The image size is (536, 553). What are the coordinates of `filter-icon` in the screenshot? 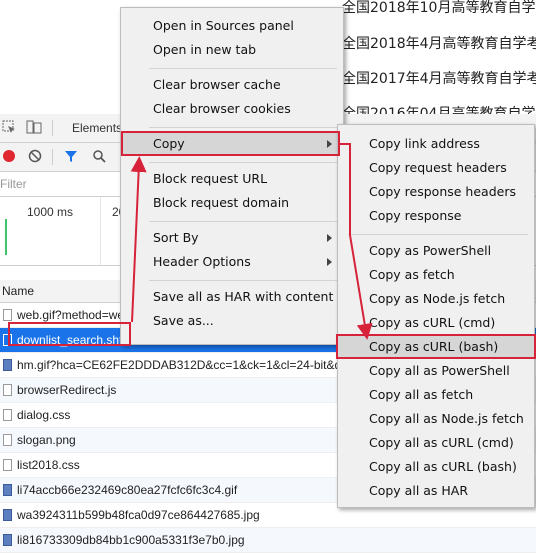 It's located at (71, 157).